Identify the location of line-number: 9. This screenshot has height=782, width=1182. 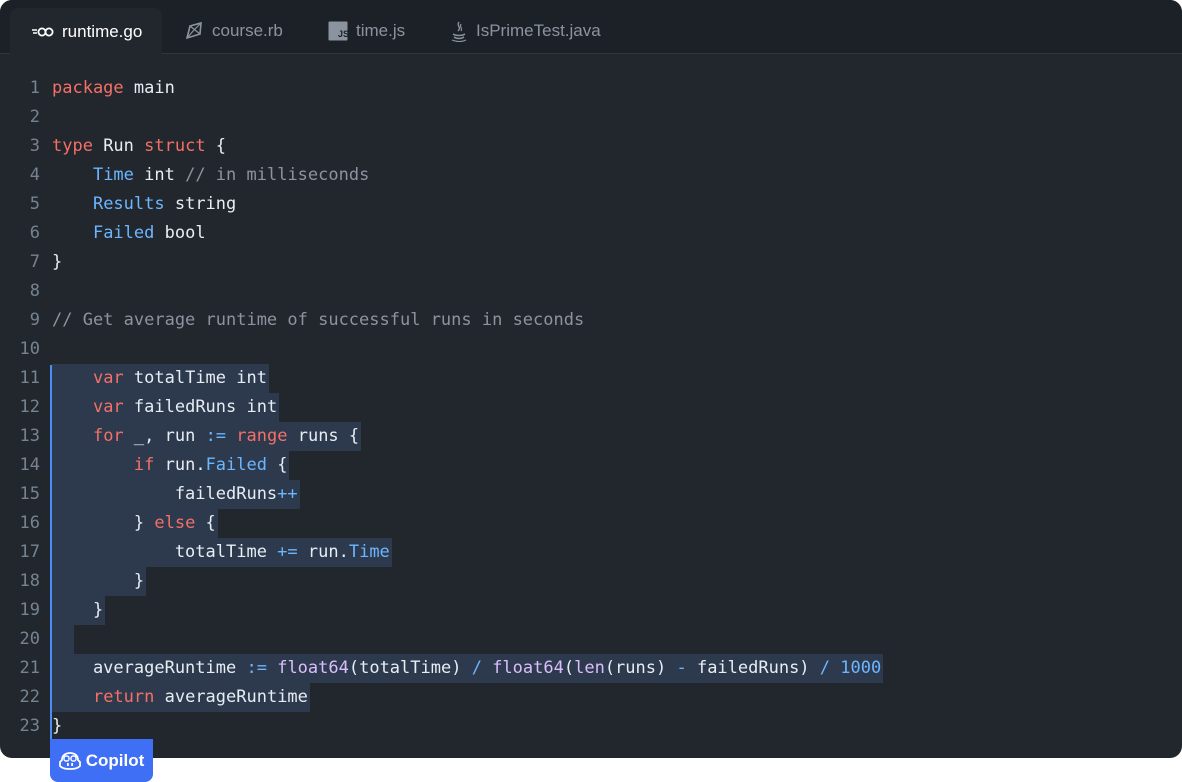
(34, 320).